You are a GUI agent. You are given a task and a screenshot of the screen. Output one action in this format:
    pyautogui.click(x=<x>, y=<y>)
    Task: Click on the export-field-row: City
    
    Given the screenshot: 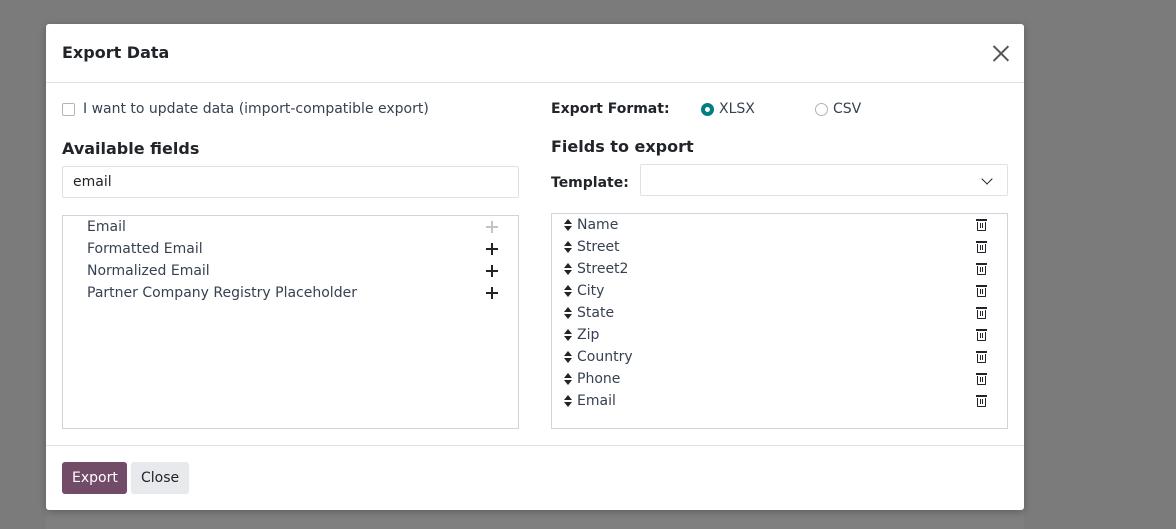 What is the action you would take?
    pyautogui.click(x=779, y=291)
    